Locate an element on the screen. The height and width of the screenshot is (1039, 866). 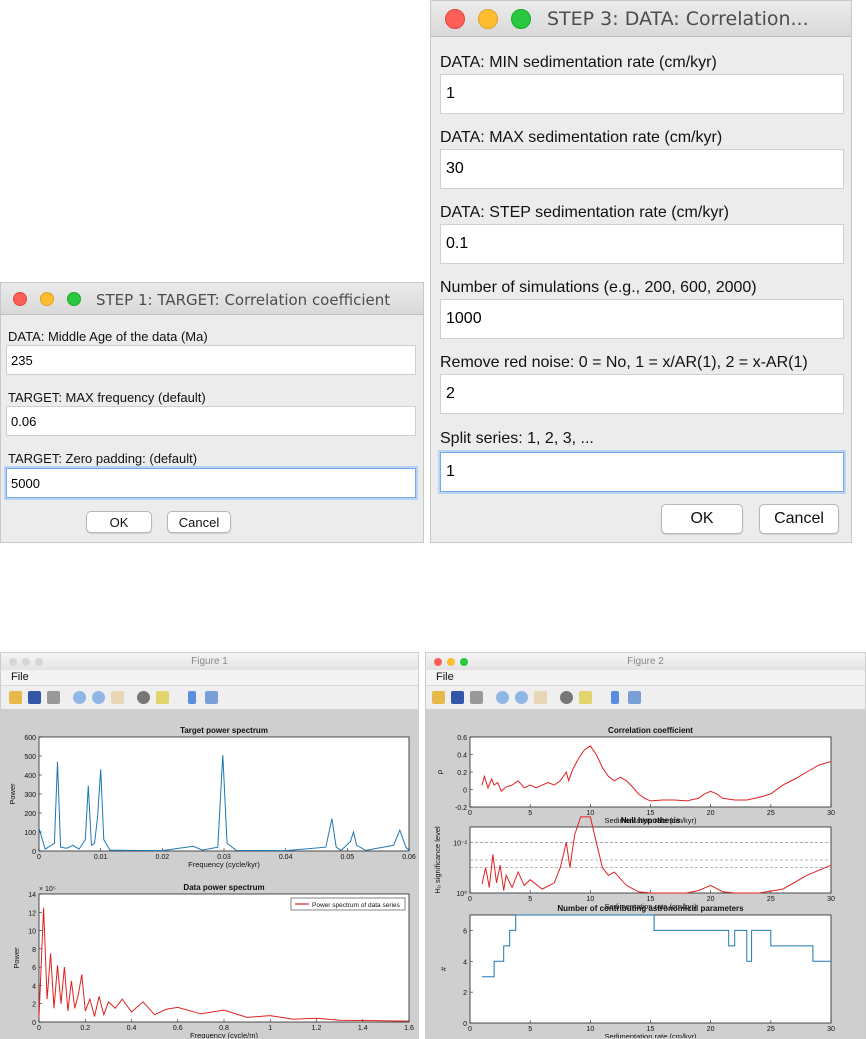
y-tick-label: 2 is located at coordinates (465, 993).